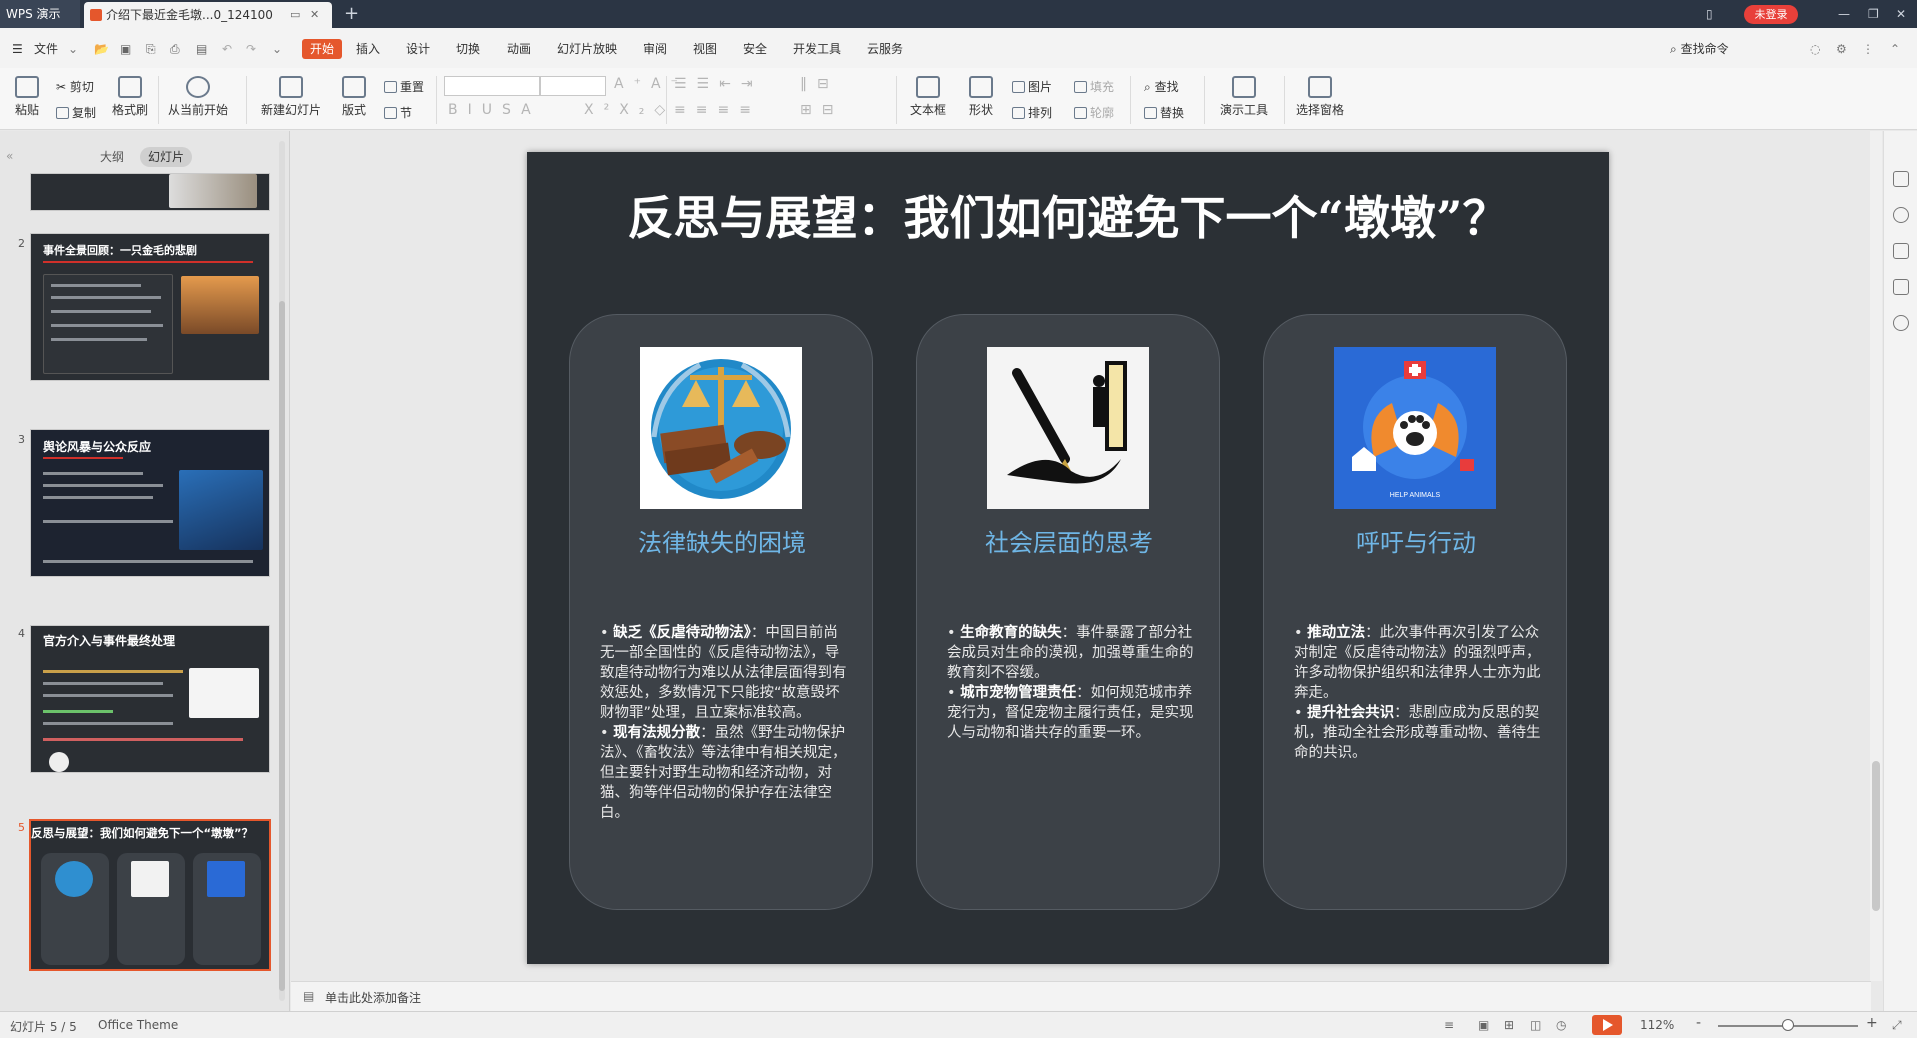  Describe the element at coordinates (17, 49) in the screenshot. I see `hamburger-icon: ☰` at that location.